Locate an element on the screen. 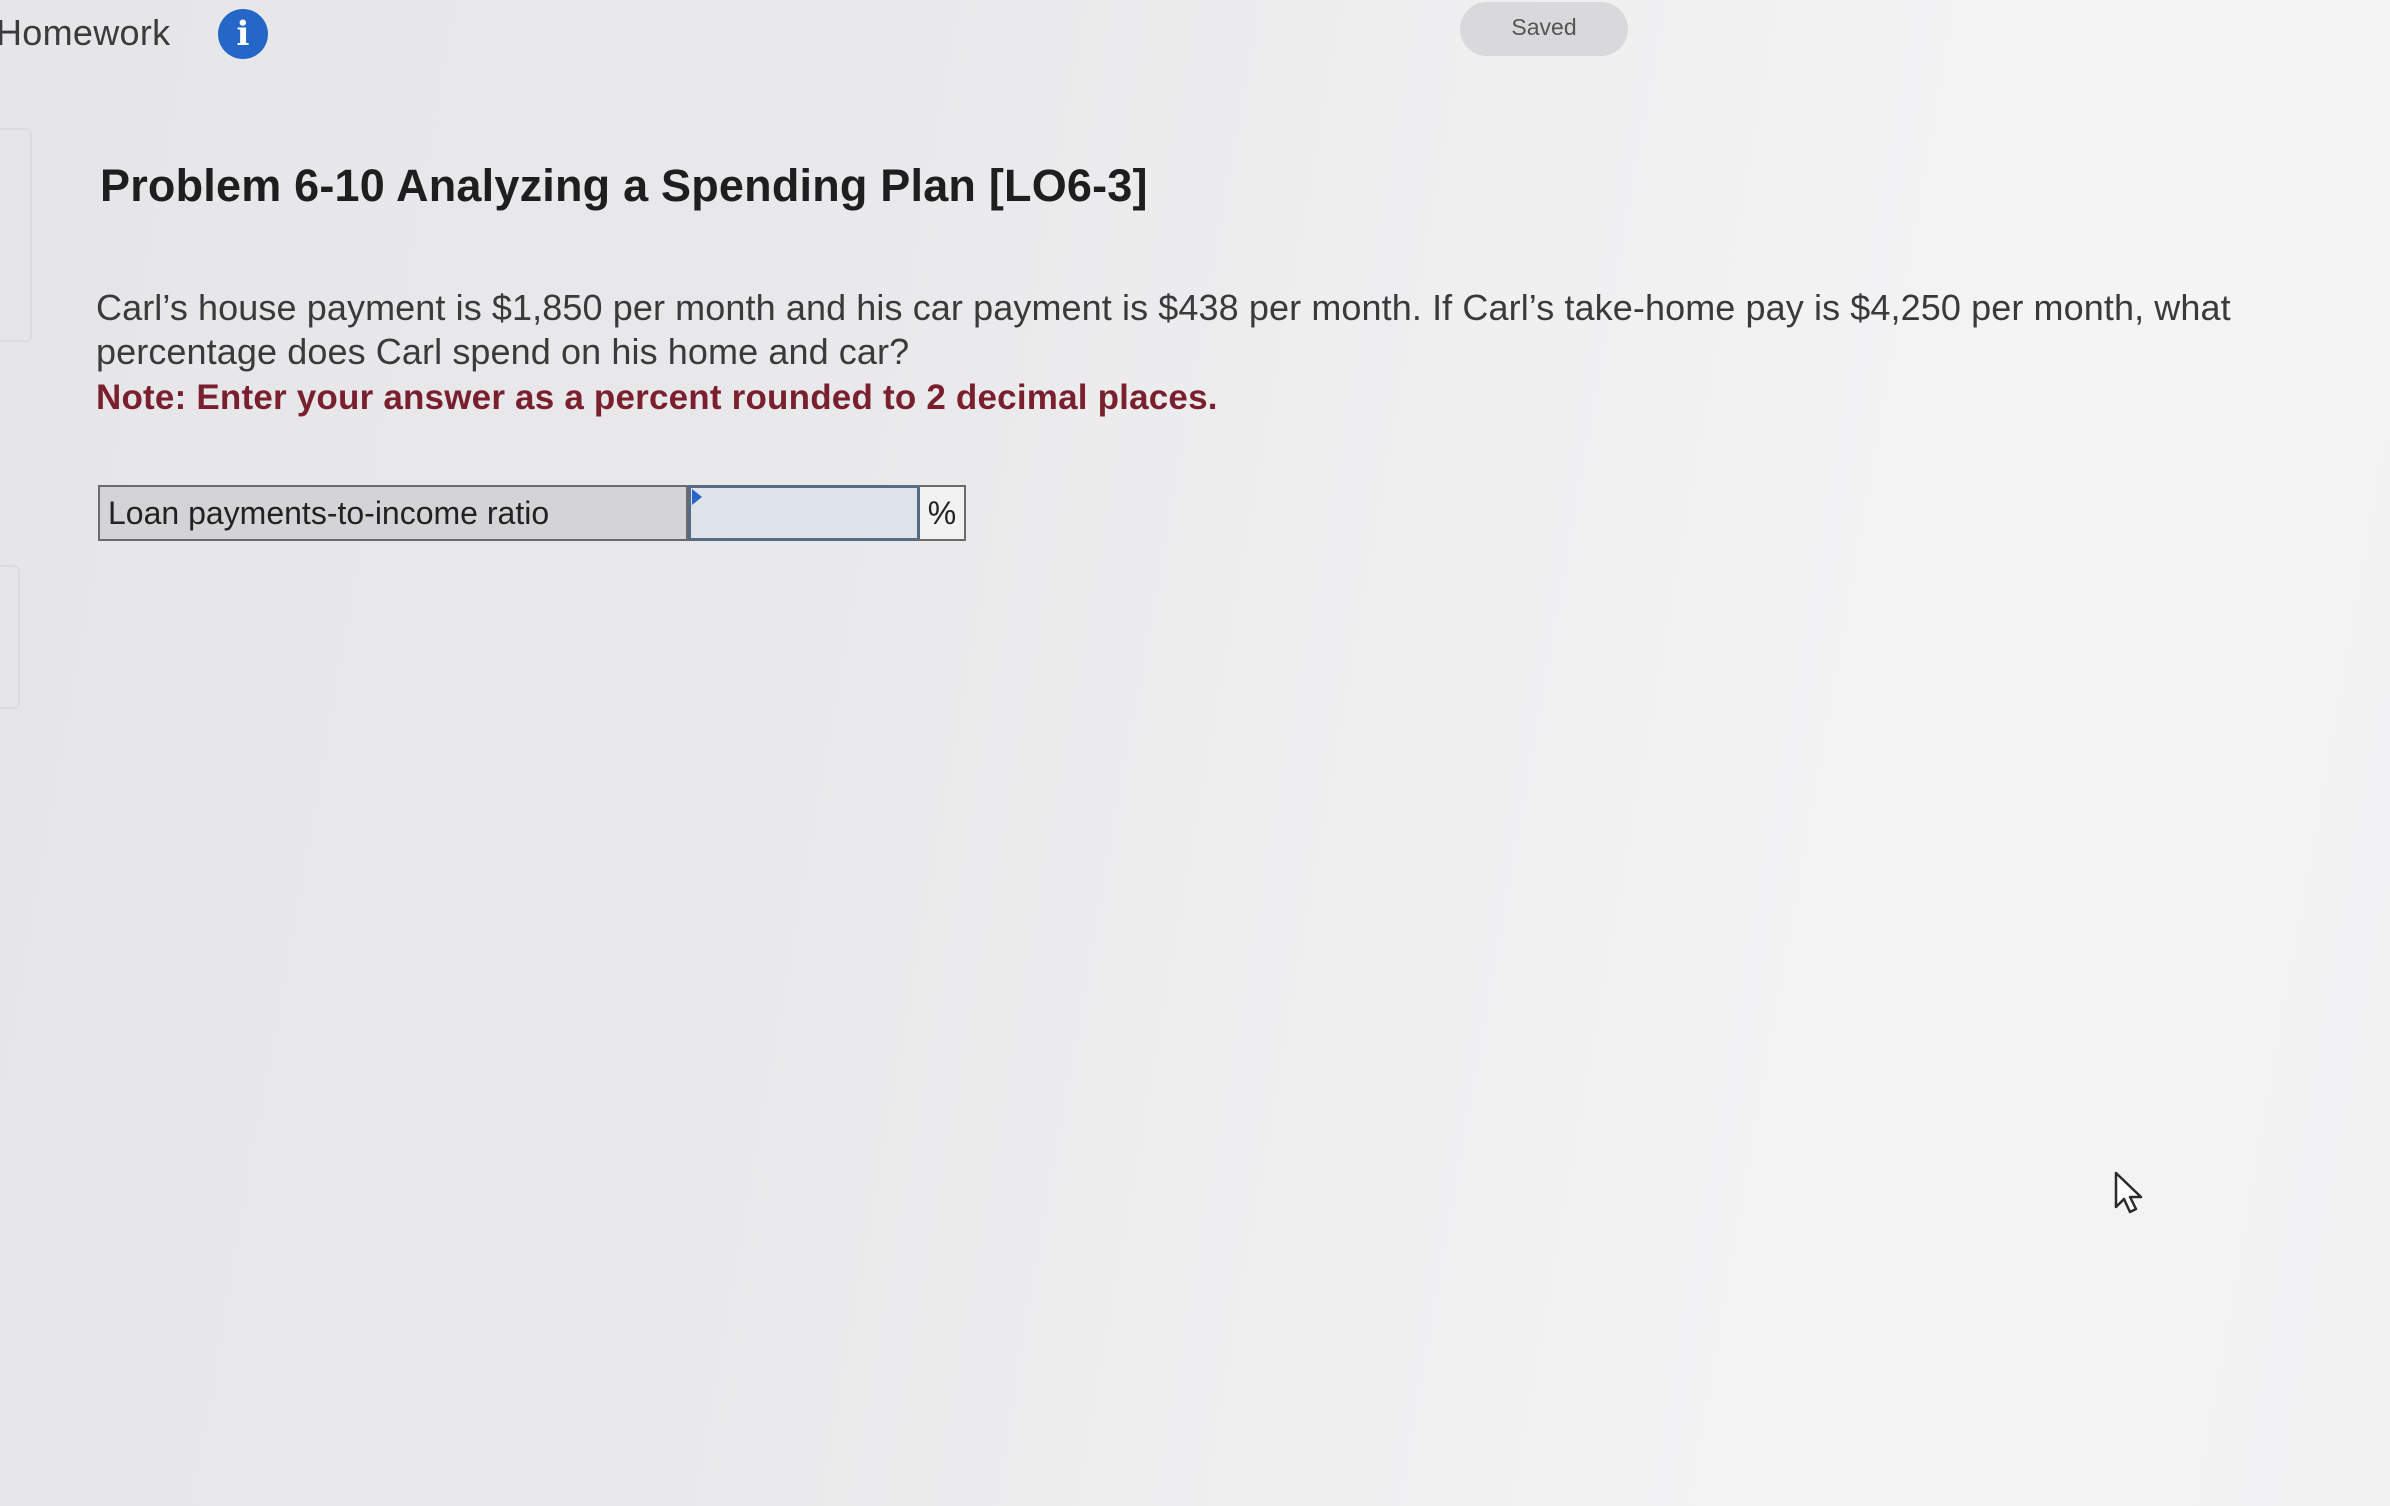  answer-row: Loan payments-to-income ratio % is located at coordinates (532, 513).